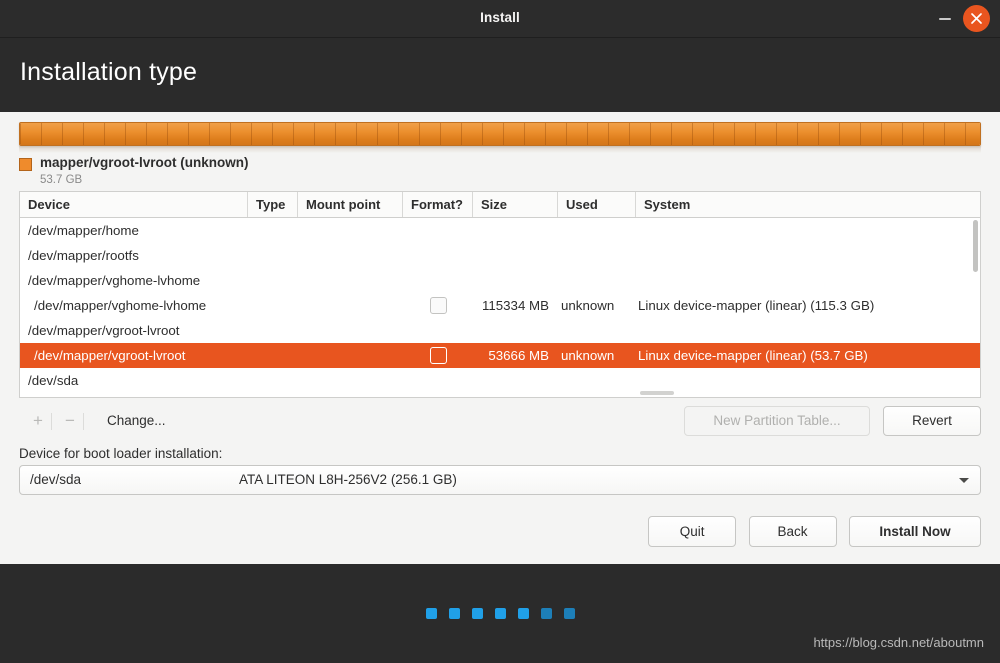 The image size is (1000, 663). What do you see at coordinates (134, 204) in the screenshot?
I see `column-header-device: Device` at bounding box center [134, 204].